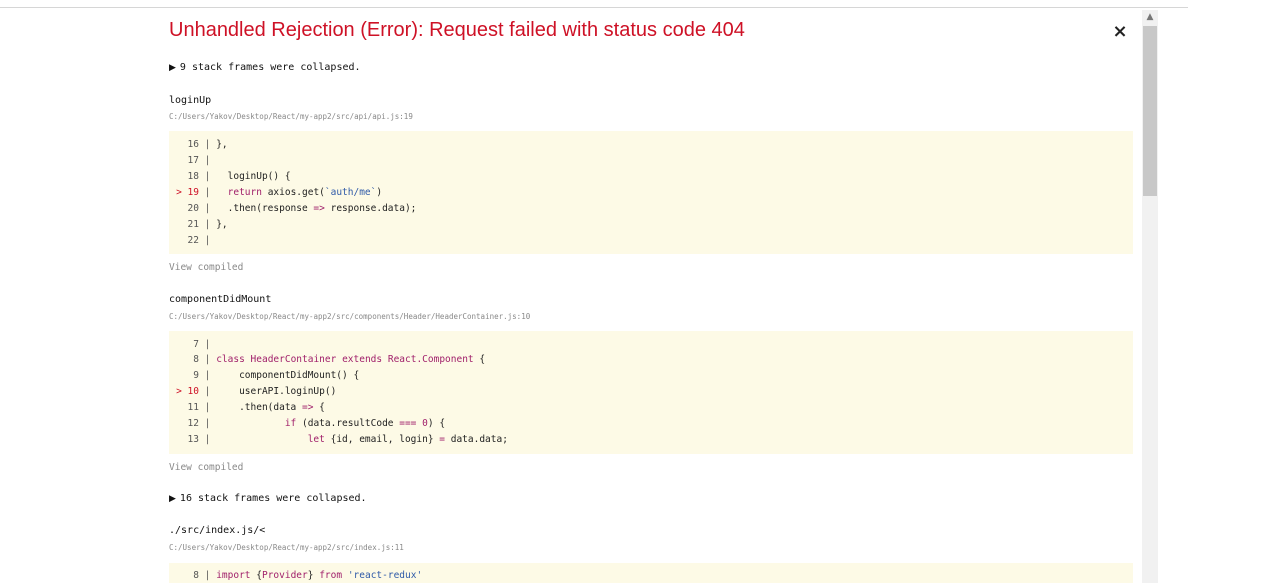 The height and width of the screenshot is (583, 1280). What do you see at coordinates (207, 224) in the screenshot?
I see `code-line: 21 | },` at bounding box center [207, 224].